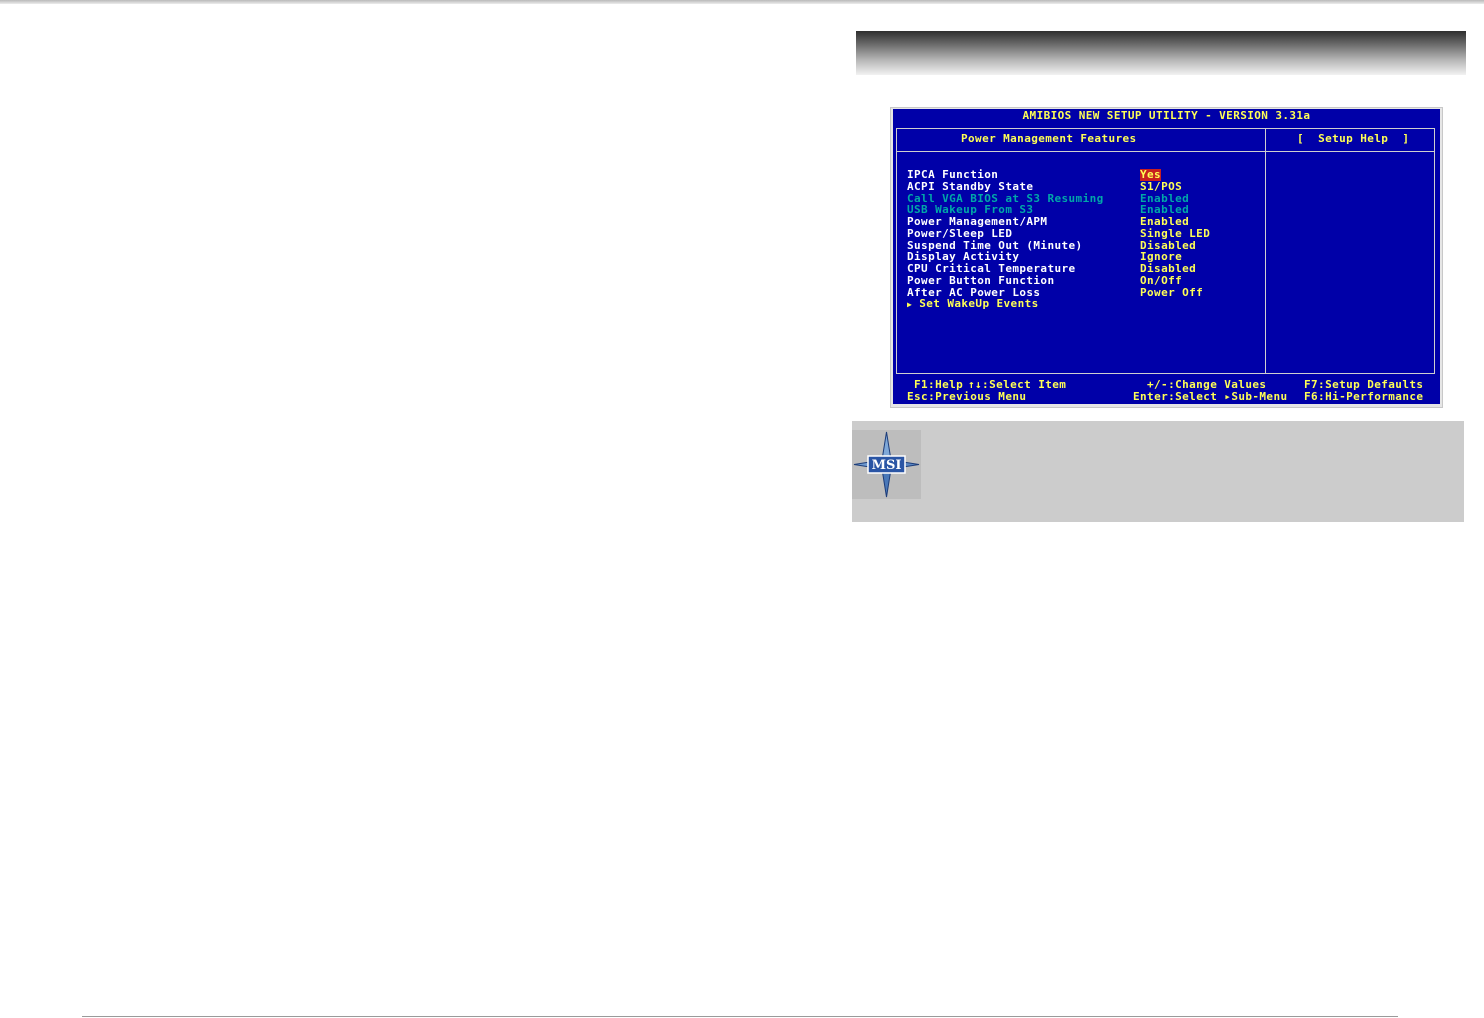 Image resolution: width=1484 pixels, height=1018 pixels. Describe the element at coordinates (1265, 251) in the screenshot. I see `panel-divider-vertical` at that location.